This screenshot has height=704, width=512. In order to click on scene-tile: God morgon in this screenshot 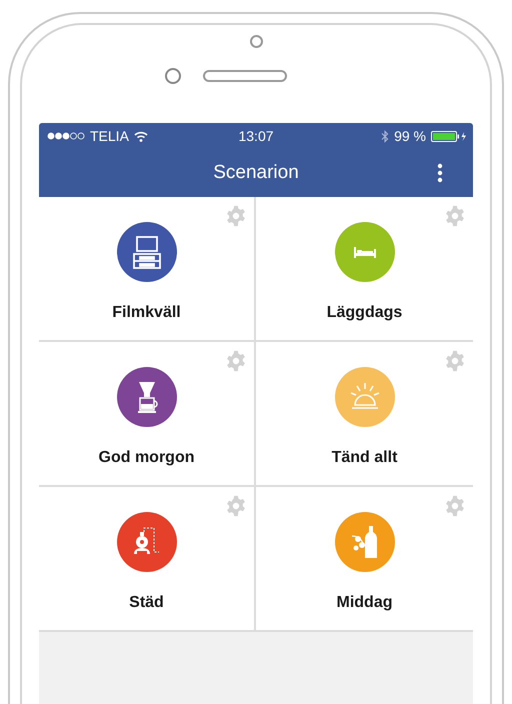, I will do `click(147, 414)`.